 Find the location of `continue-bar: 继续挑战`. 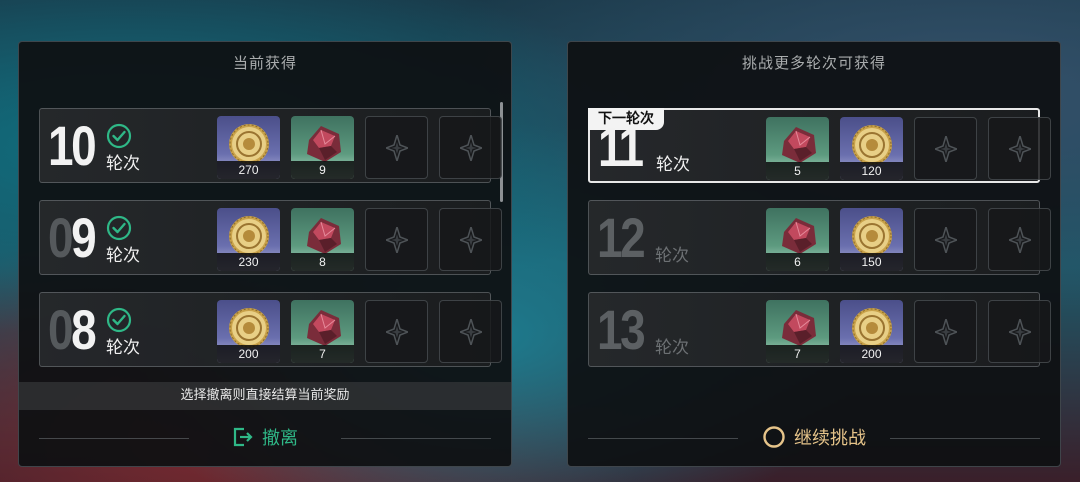

continue-bar: 继续挑战 is located at coordinates (814, 438).